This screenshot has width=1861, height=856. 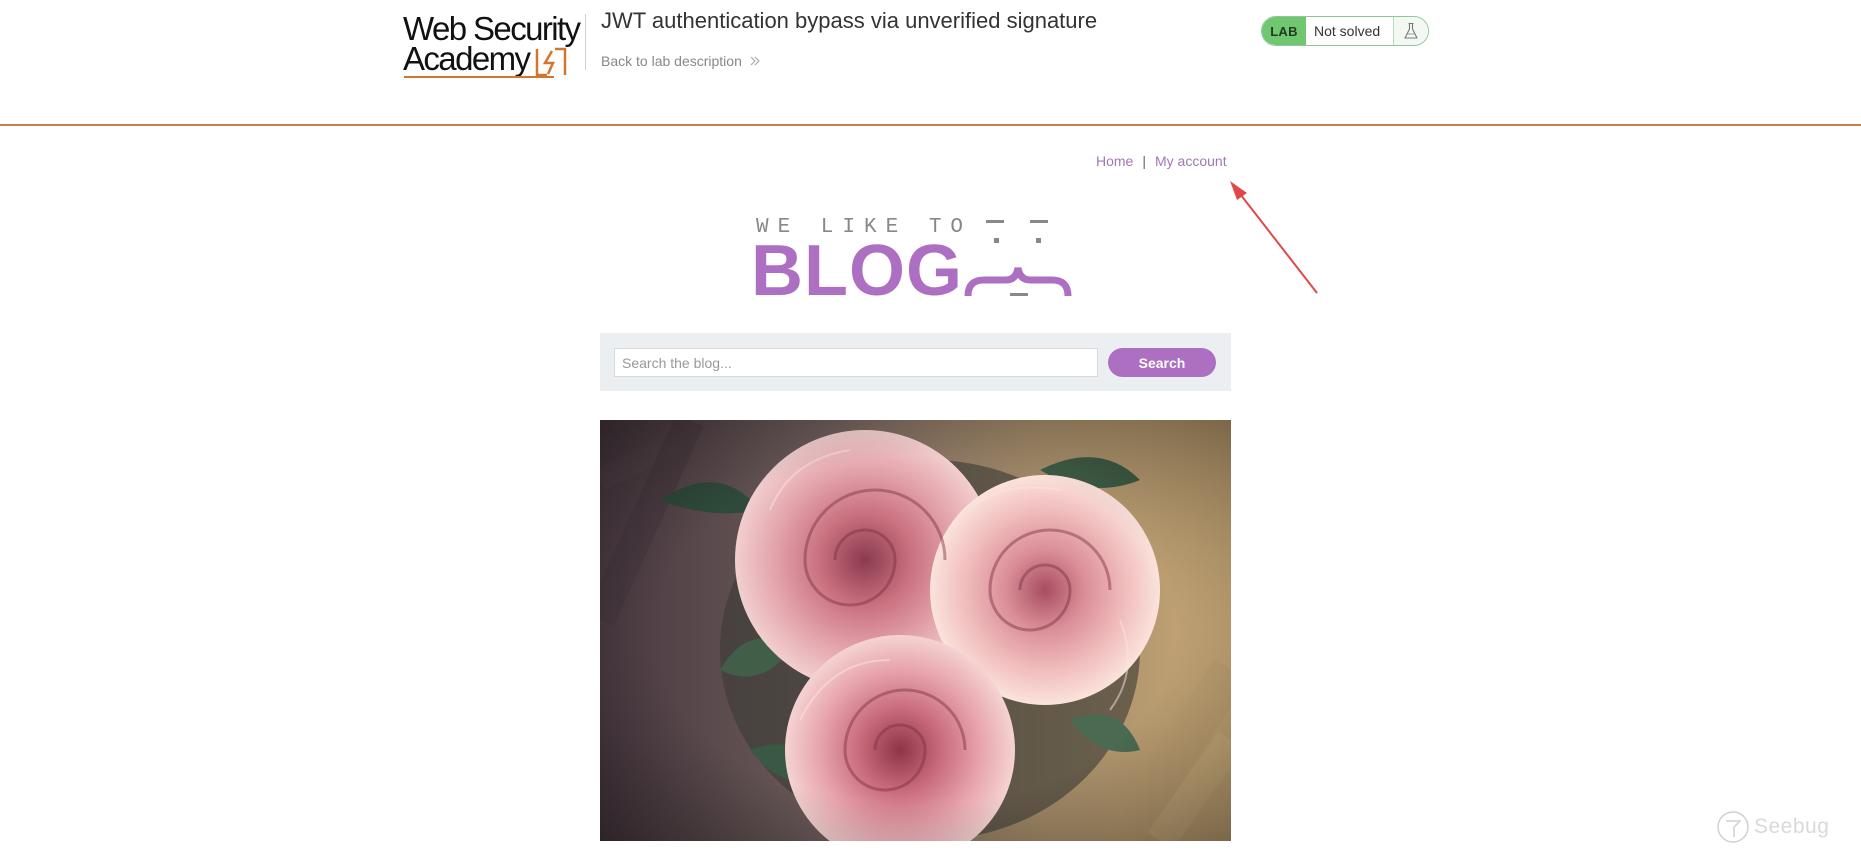 I want to click on nav-home-link: Home, so click(x=1114, y=161).